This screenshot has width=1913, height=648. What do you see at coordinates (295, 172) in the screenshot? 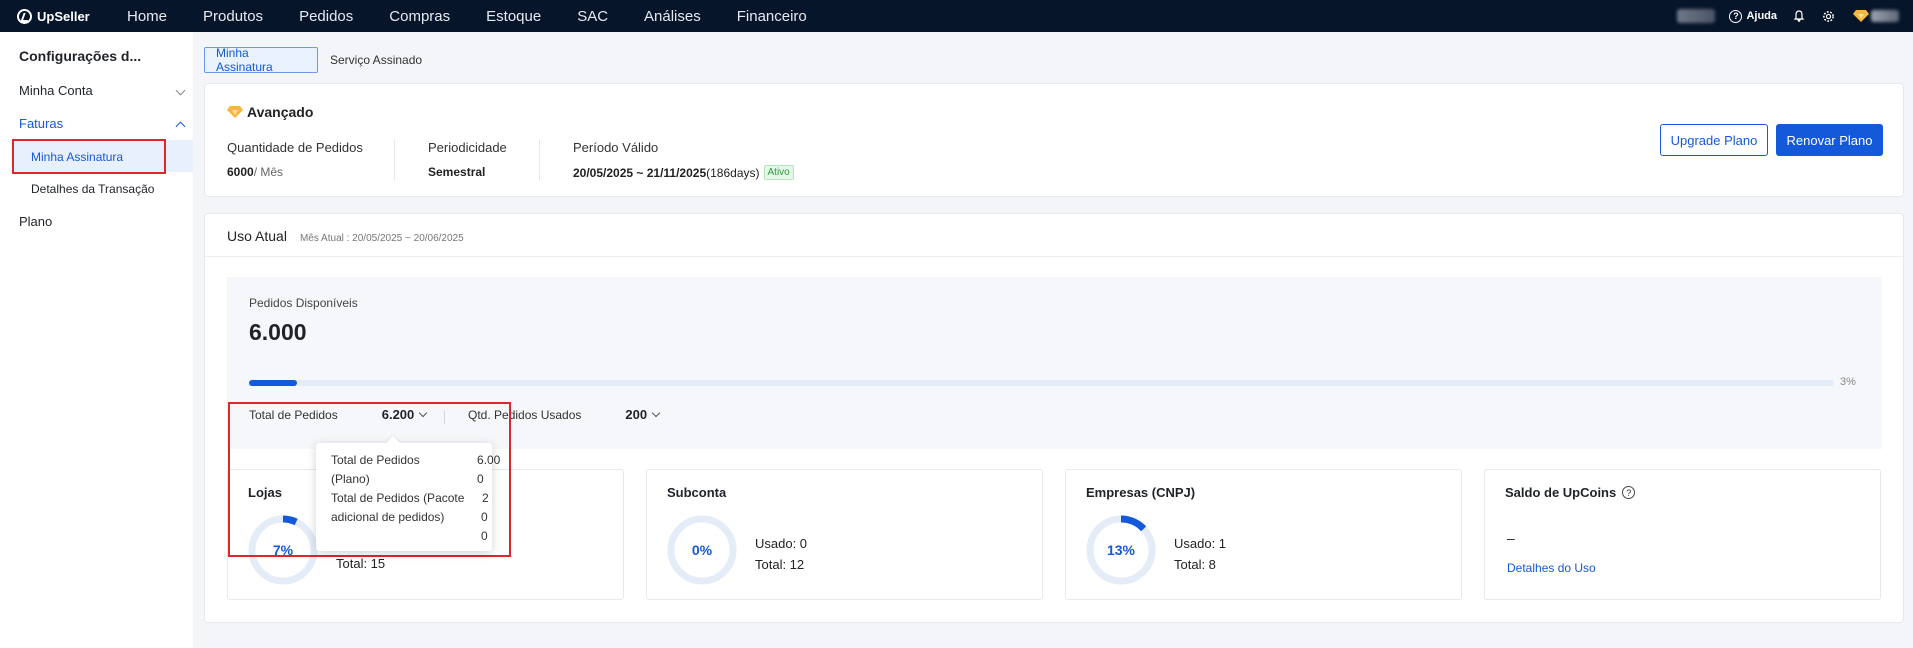
I see `plan-qty-value-row: 6000 / Mês` at bounding box center [295, 172].